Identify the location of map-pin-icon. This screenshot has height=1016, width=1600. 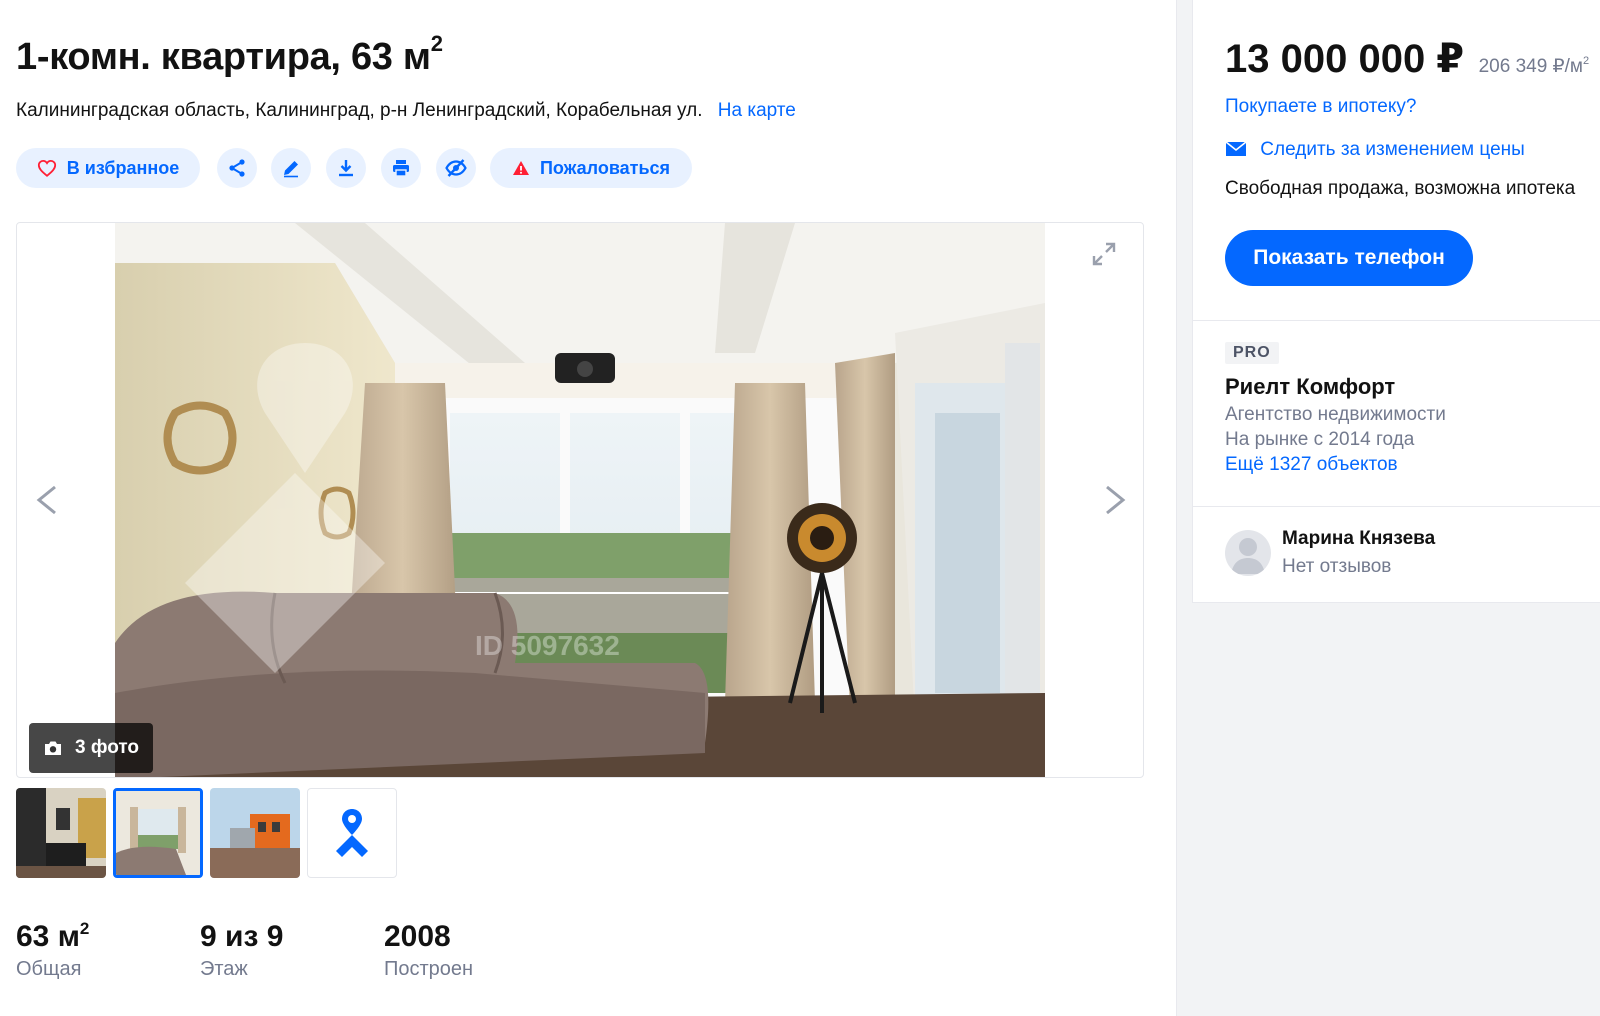
(352, 833).